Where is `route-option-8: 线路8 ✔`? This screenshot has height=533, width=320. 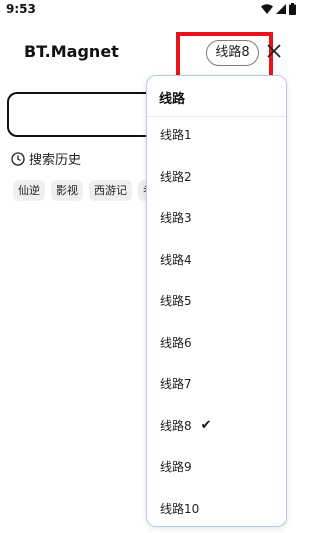
route-option-8: 线路8 ✔ is located at coordinates (216, 425).